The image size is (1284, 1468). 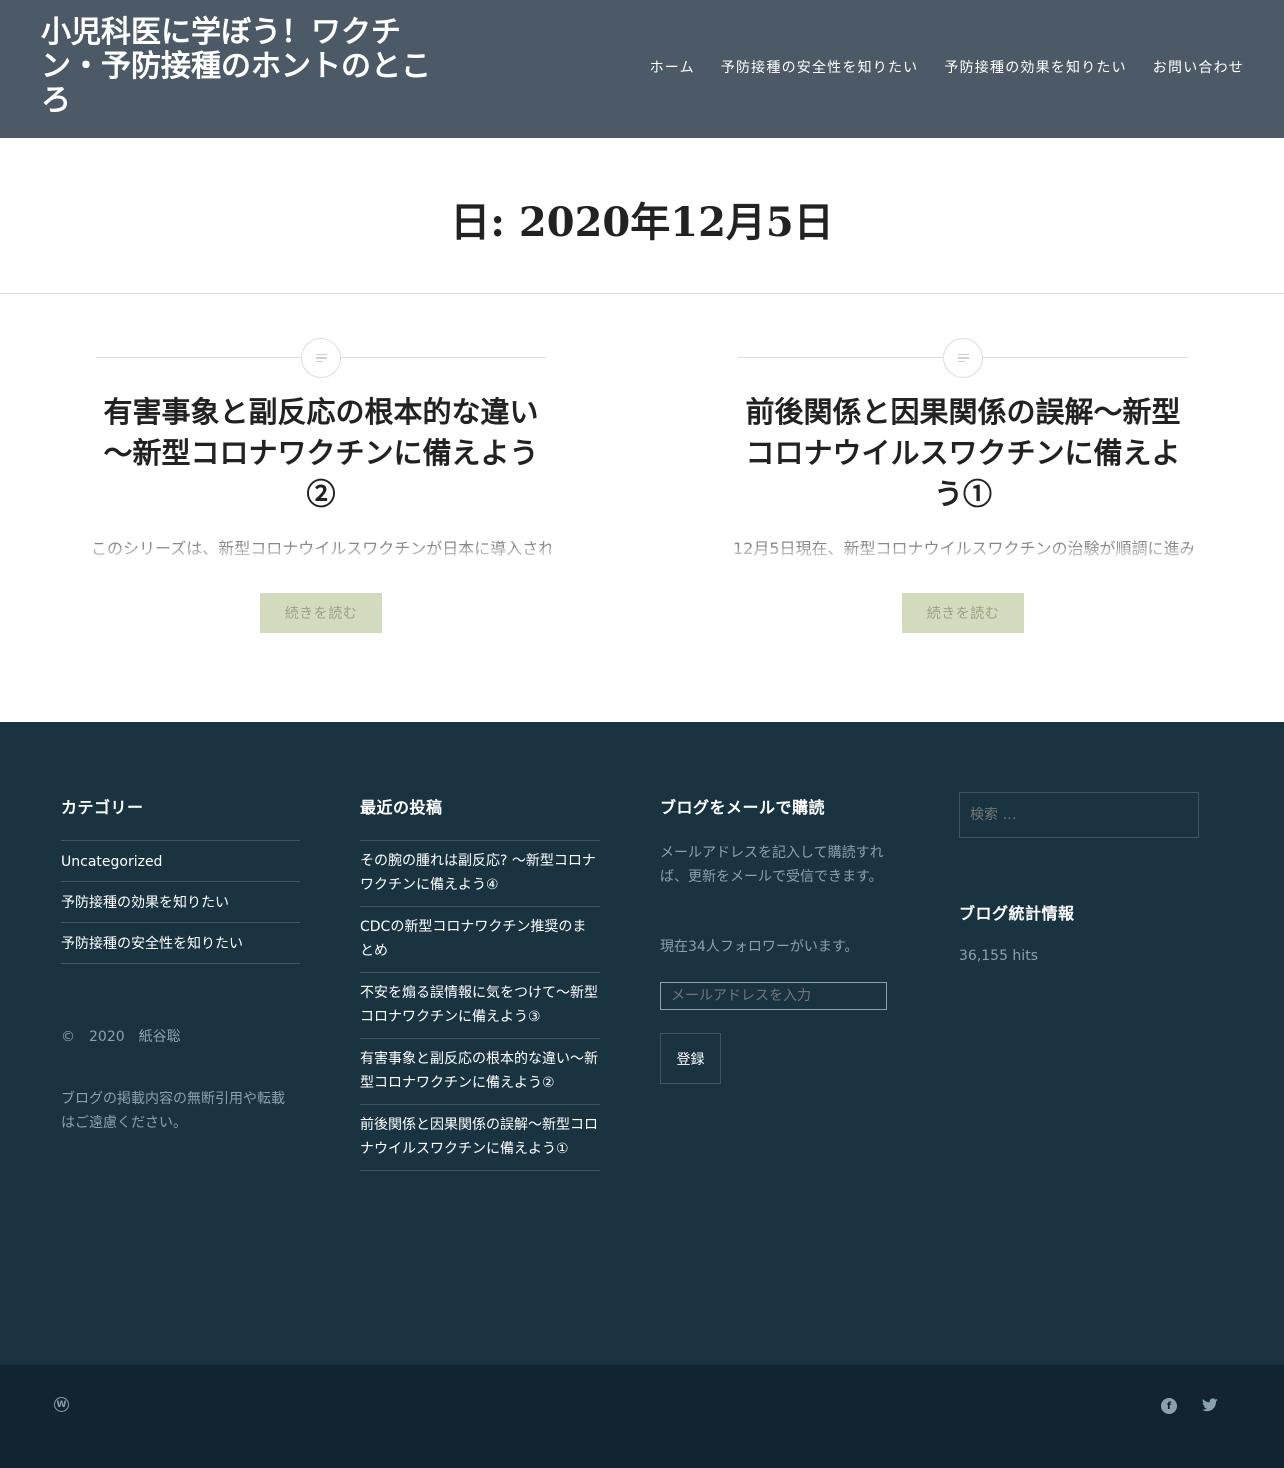 I want to click on nav-safety: 予防接種の安全性を知りたい, so click(x=820, y=67).